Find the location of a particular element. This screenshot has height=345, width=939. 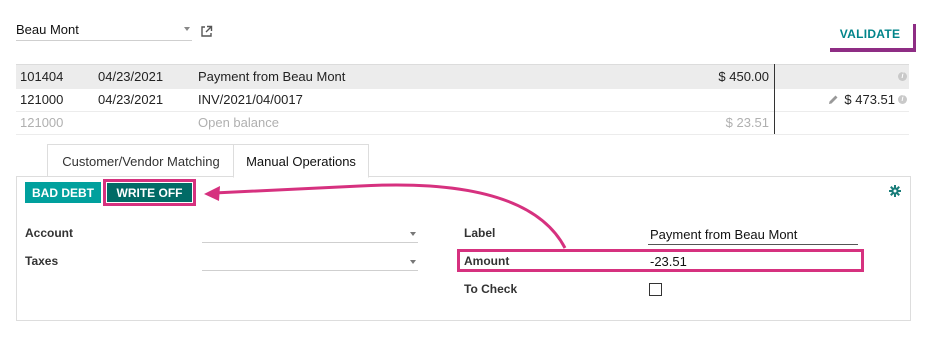

gear-icon is located at coordinates (895, 191).